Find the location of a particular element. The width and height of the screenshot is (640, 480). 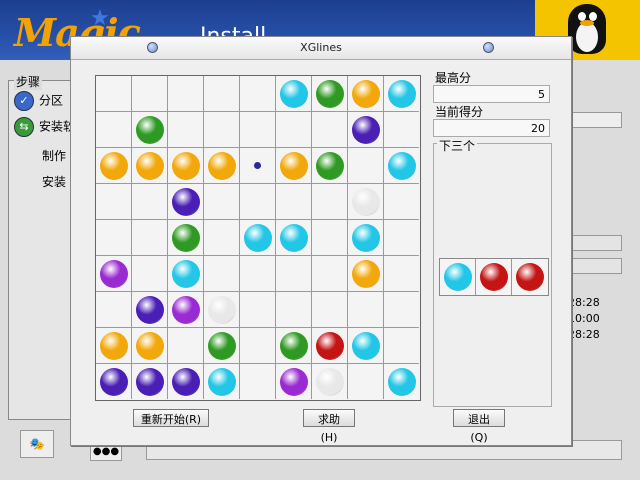

quit-button: 退出(Q) is located at coordinates (479, 426).